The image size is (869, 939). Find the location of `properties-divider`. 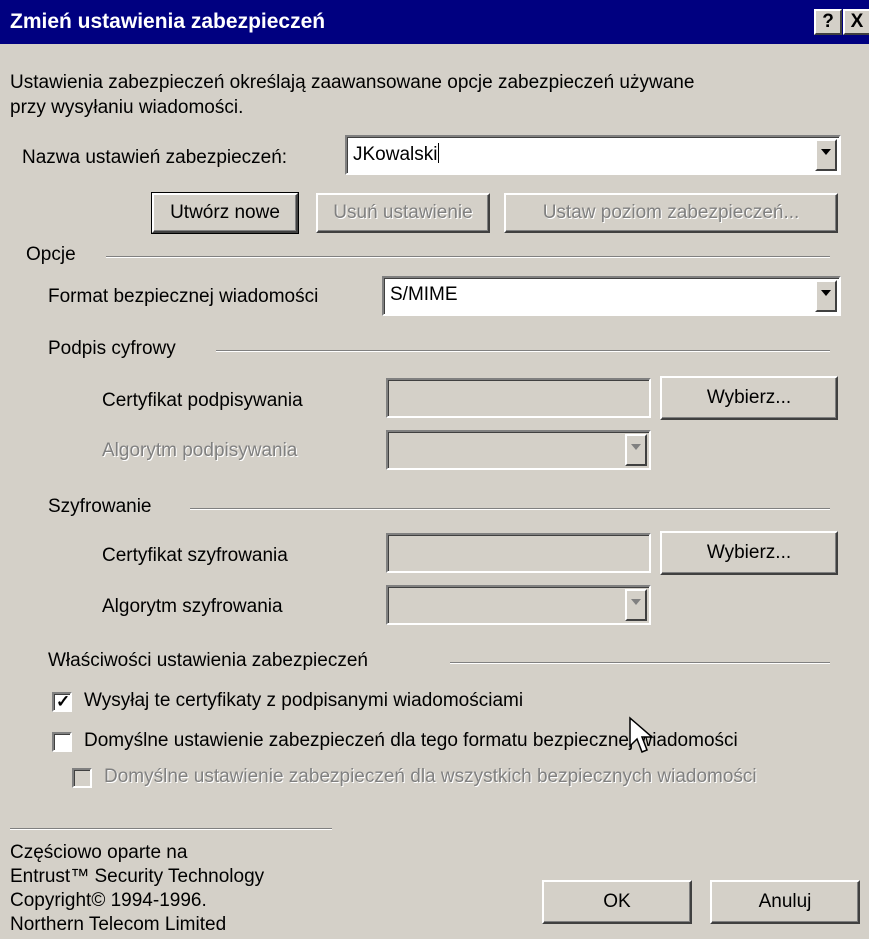

properties-divider is located at coordinates (640, 663).